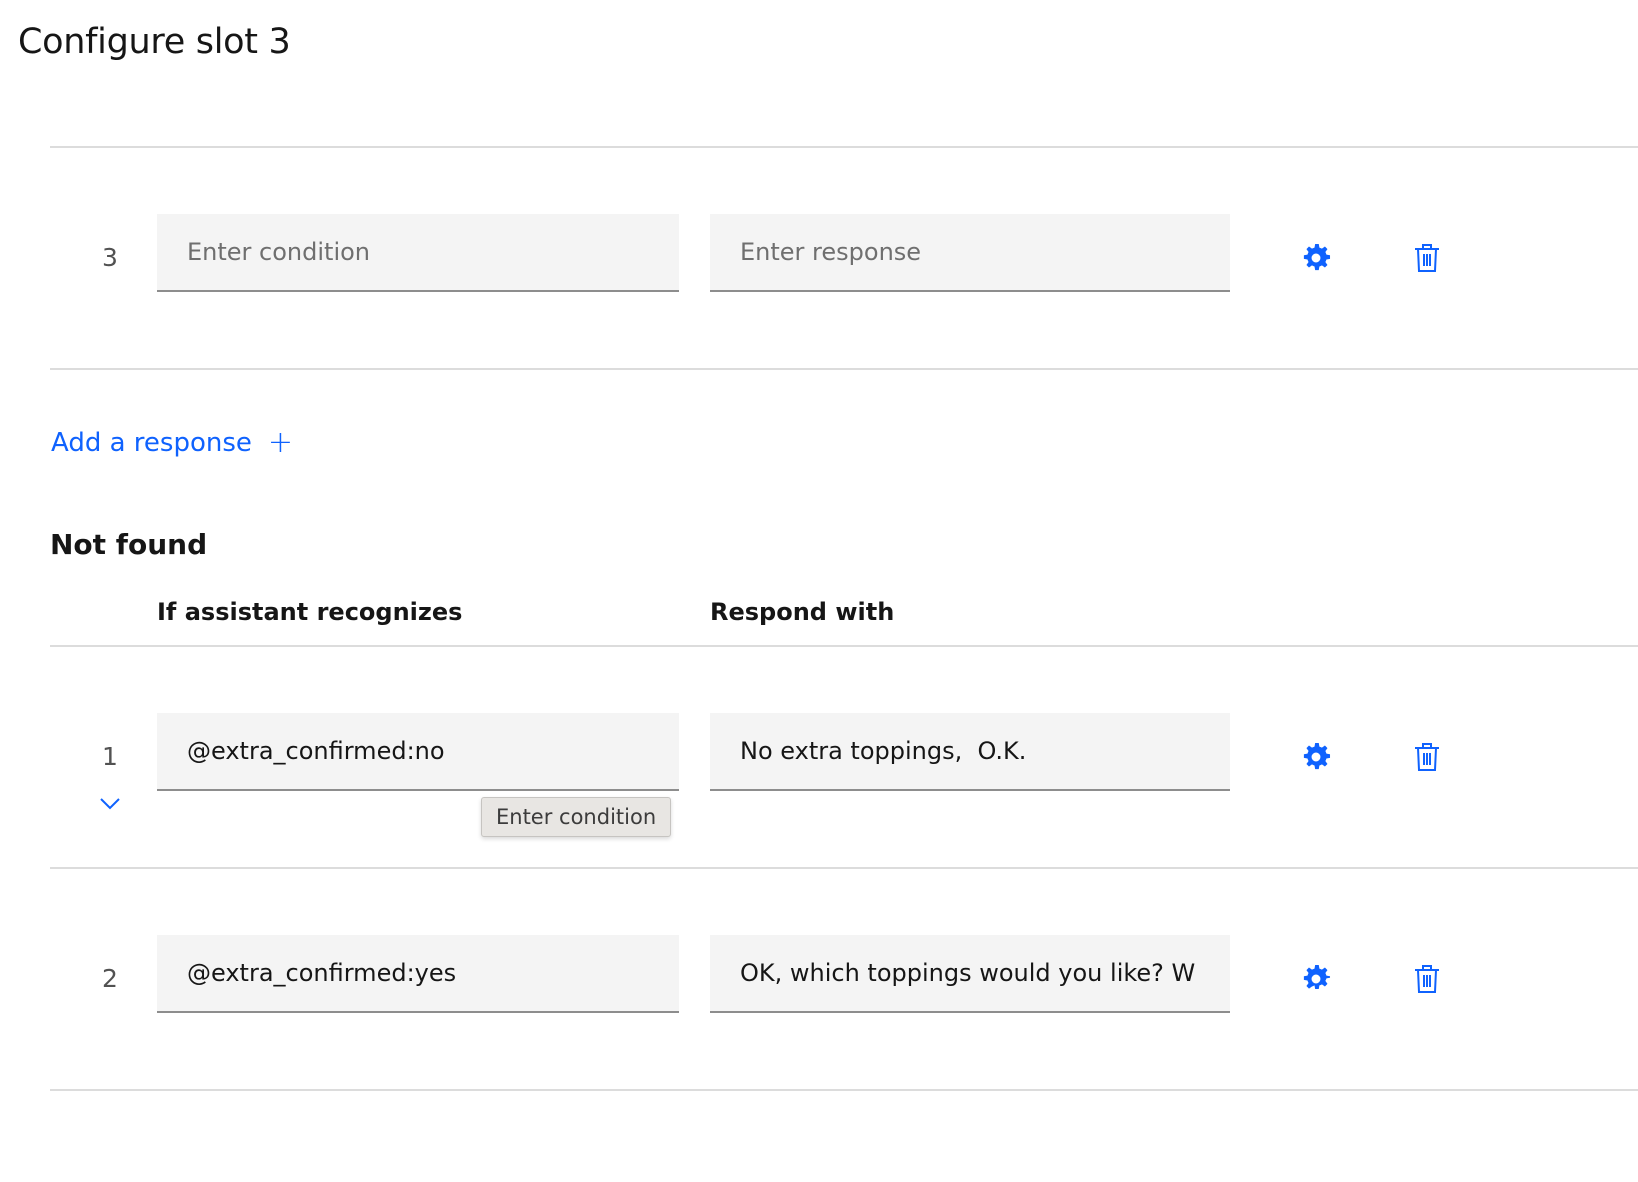 This screenshot has width=1638, height=1182. Describe the element at coordinates (151, 443) in the screenshot. I see `add-response-label: Add a response` at that location.